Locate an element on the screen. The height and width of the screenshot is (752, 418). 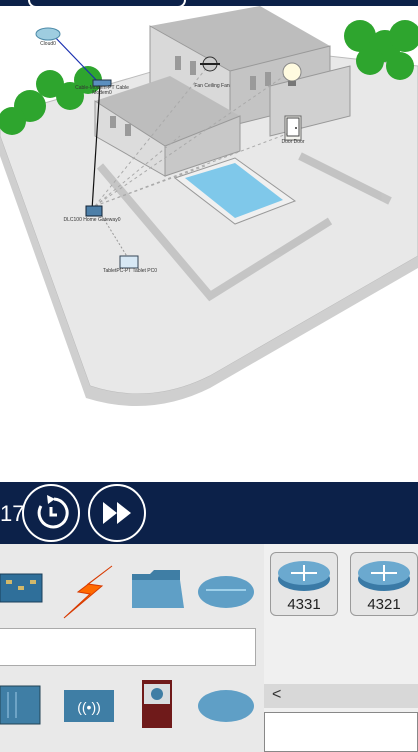
ceiling-fan-label: Fan Ceiling Fan is located at coordinates (212, 86).